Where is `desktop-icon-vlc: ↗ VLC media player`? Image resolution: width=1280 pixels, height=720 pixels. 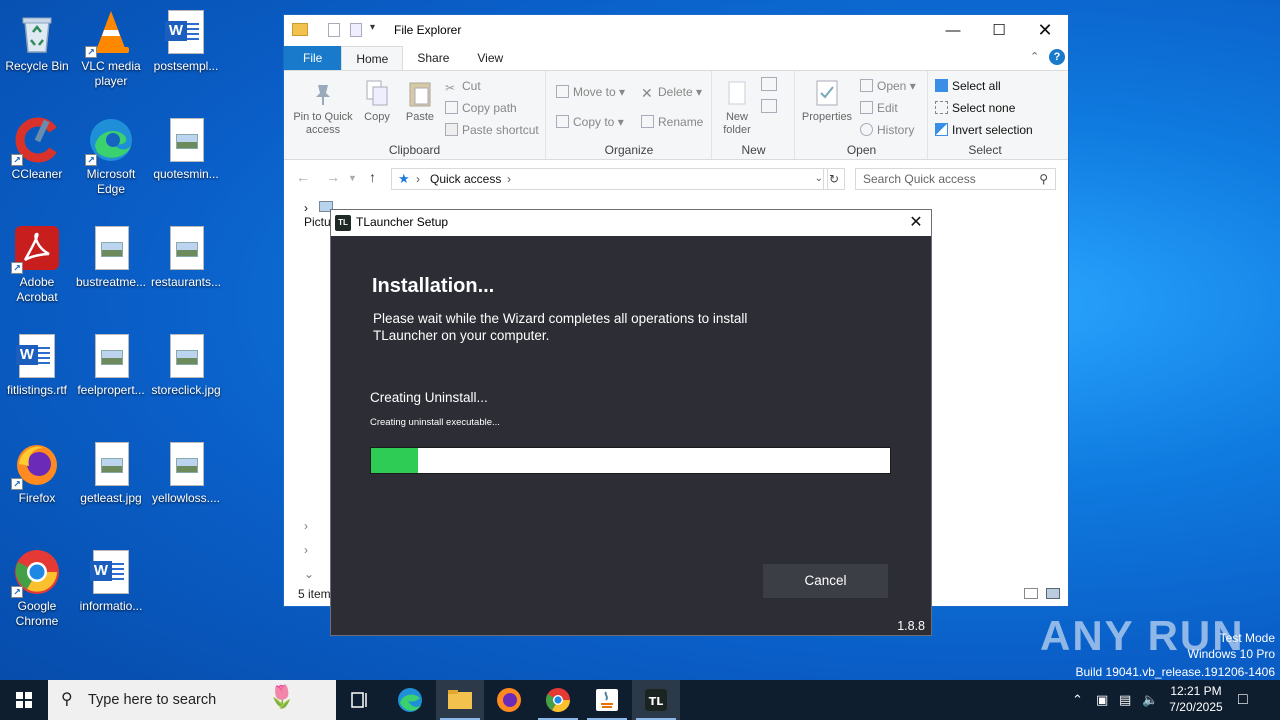
desktop-icon-vlc: ↗ VLC media player is located at coordinates (111, 50).